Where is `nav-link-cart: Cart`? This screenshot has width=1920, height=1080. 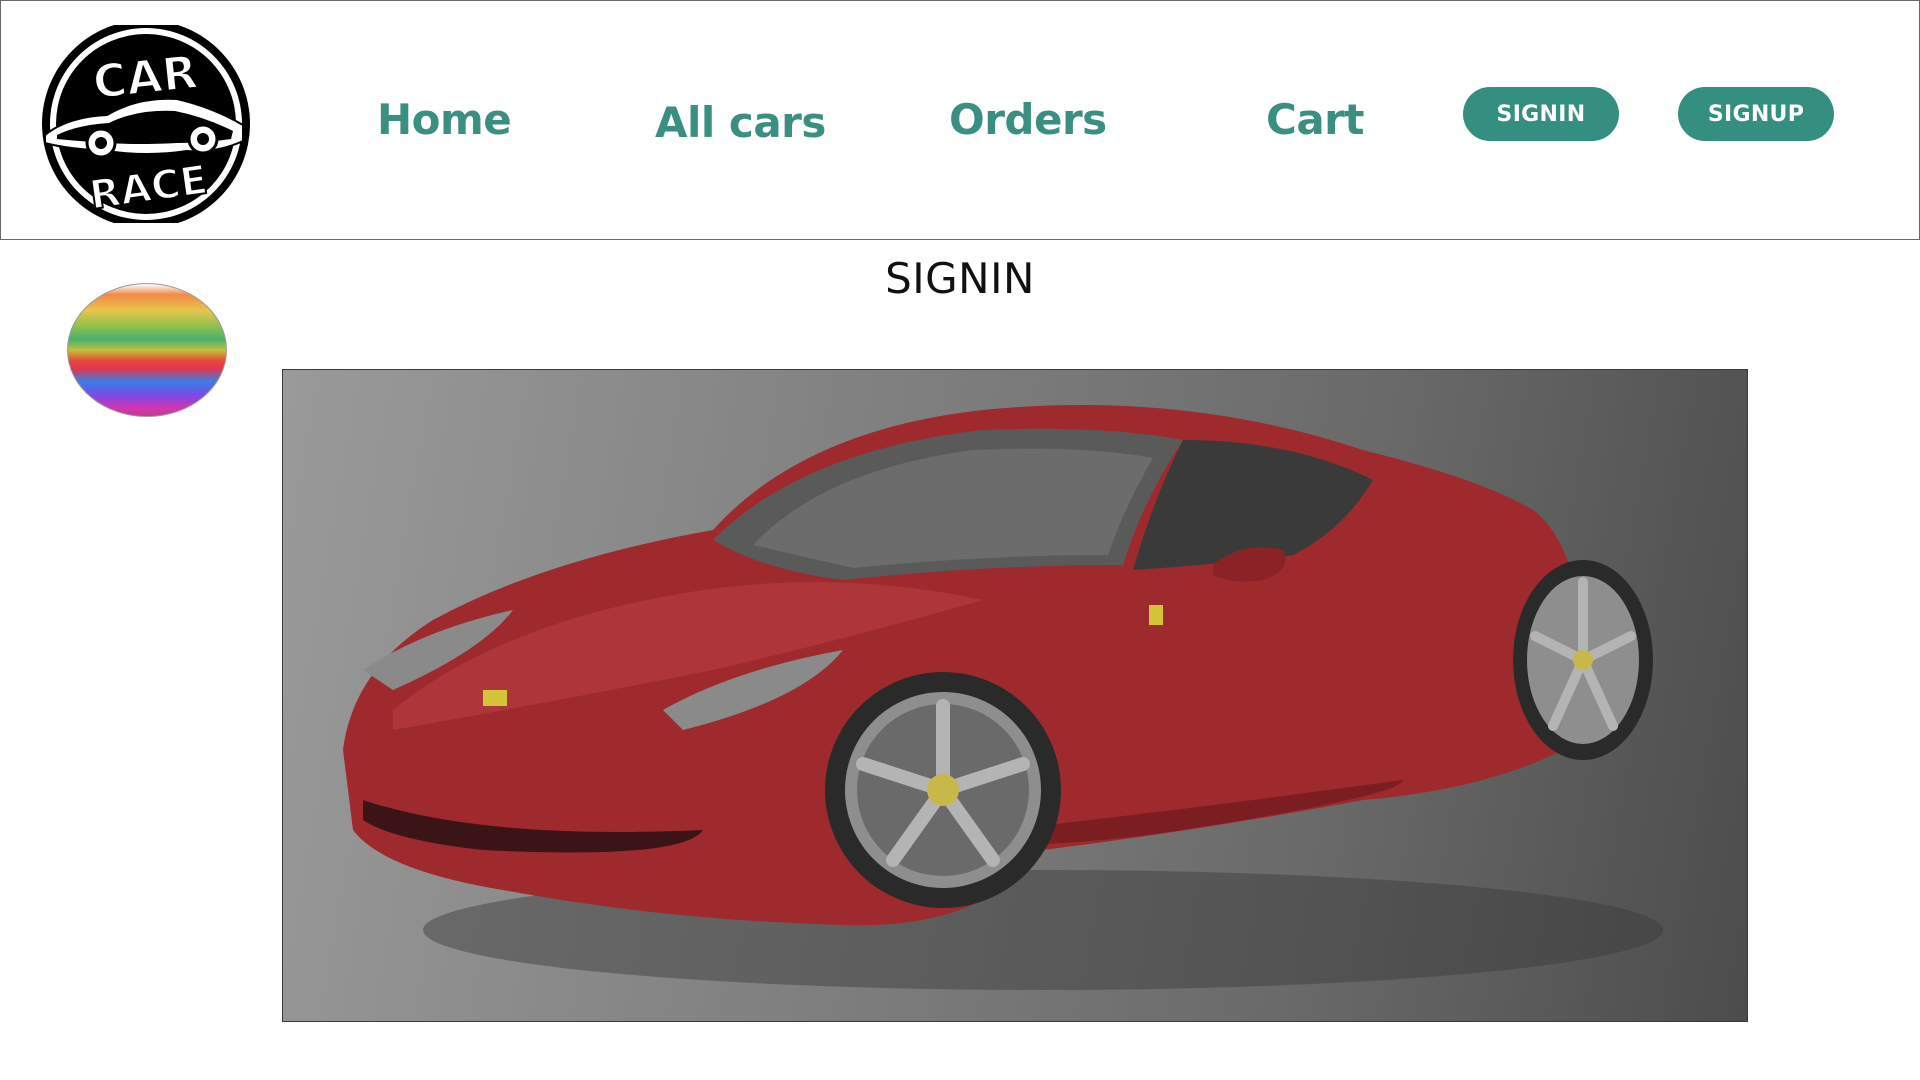
nav-link-cart: Cart is located at coordinates (1315, 119).